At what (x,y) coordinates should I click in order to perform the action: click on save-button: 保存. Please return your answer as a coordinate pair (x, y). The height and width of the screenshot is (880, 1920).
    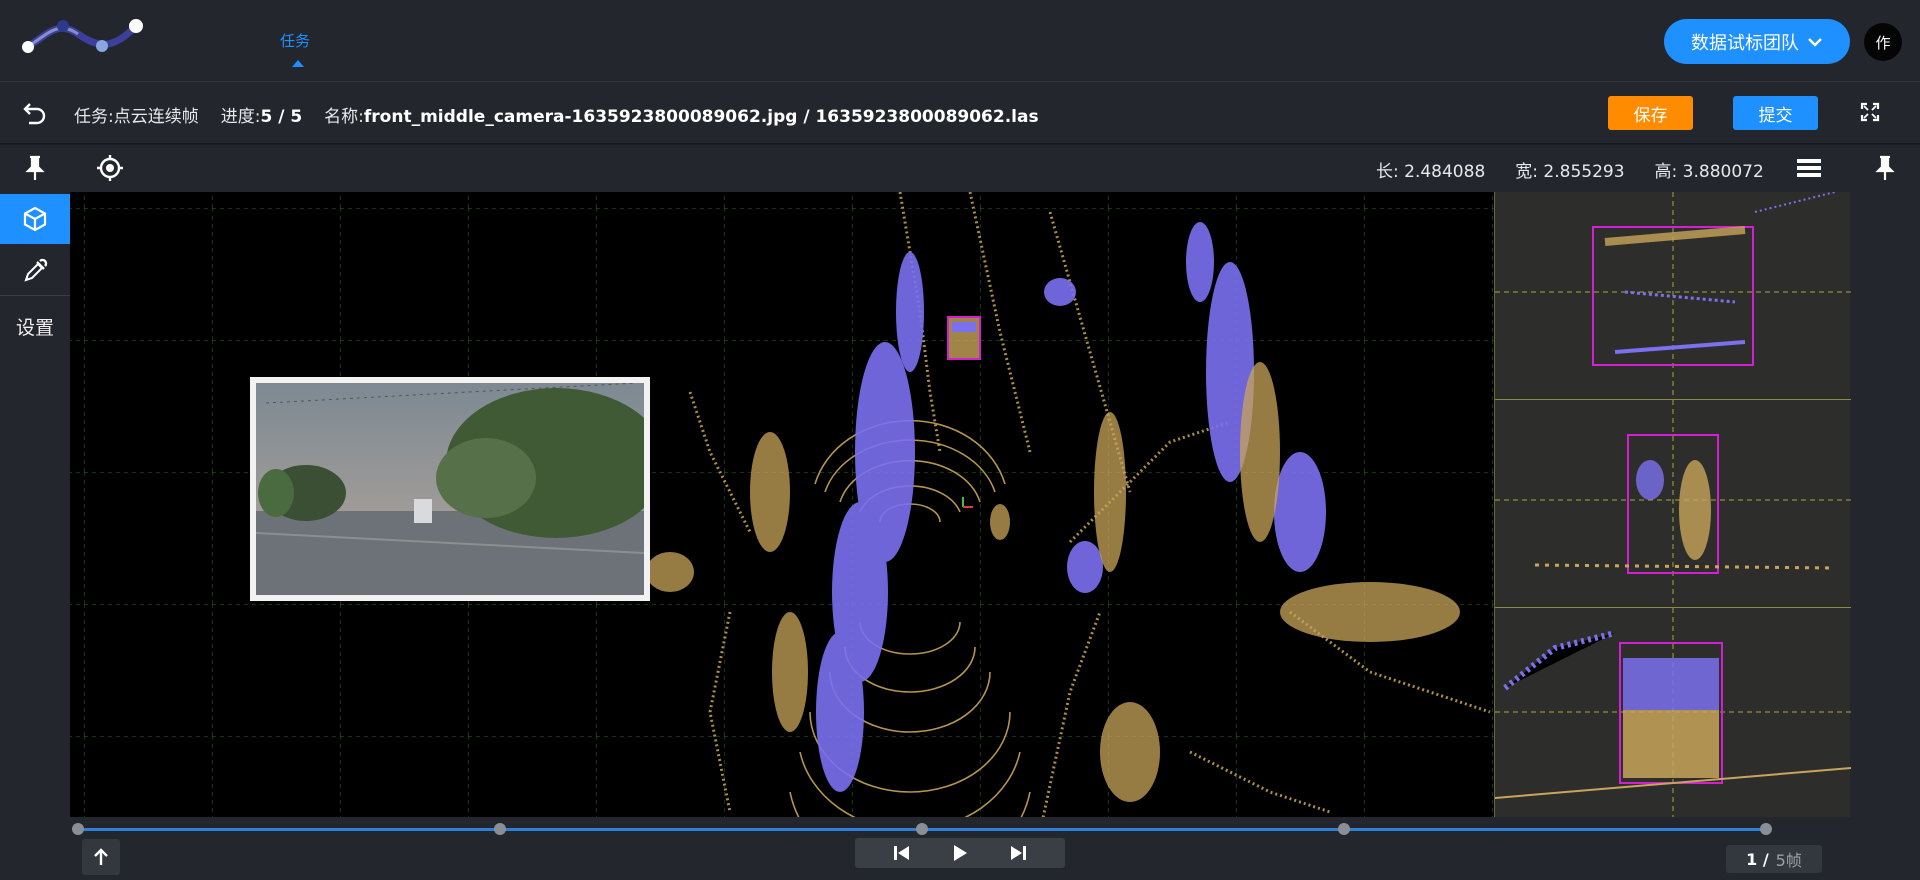
    Looking at the image, I should click on (1650, 113).